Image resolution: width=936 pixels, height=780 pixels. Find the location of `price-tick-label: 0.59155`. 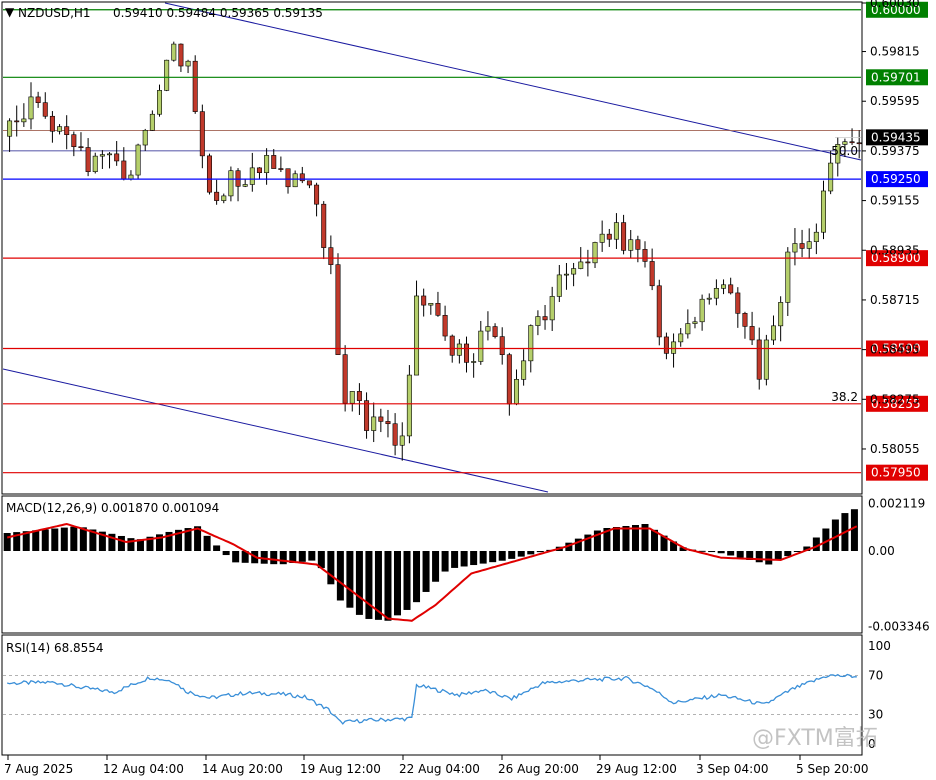

price-tick-label: 0.59155 is located at coordinates (895, 201).